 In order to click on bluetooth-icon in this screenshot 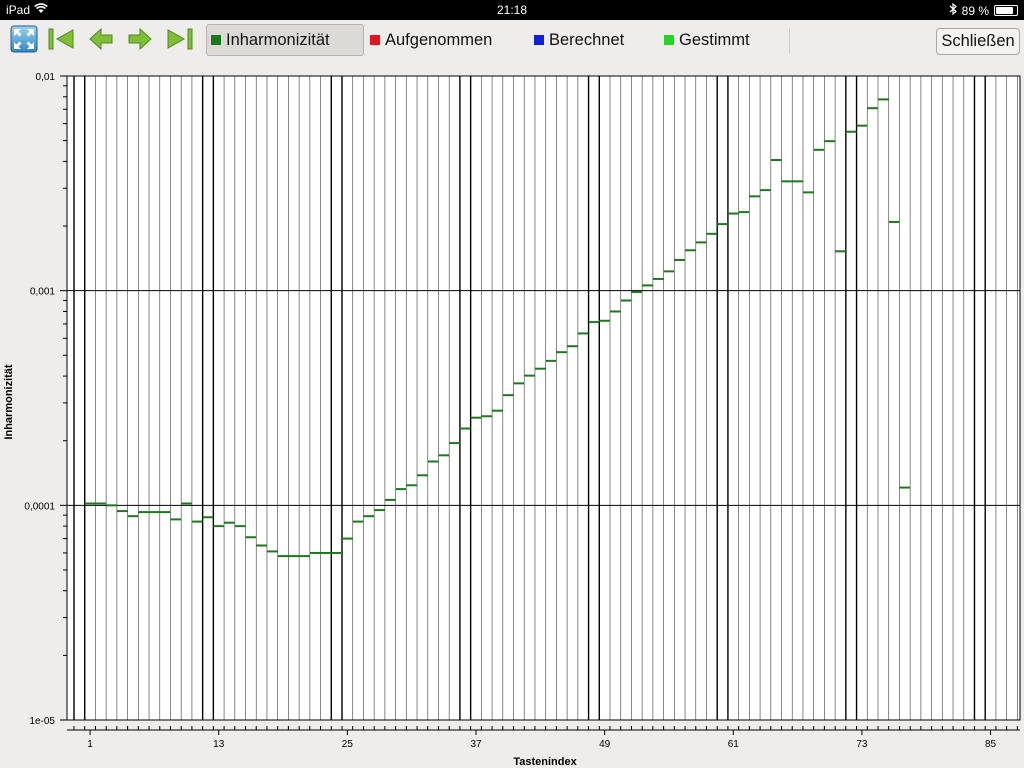, I will do `click(953, 10)`.